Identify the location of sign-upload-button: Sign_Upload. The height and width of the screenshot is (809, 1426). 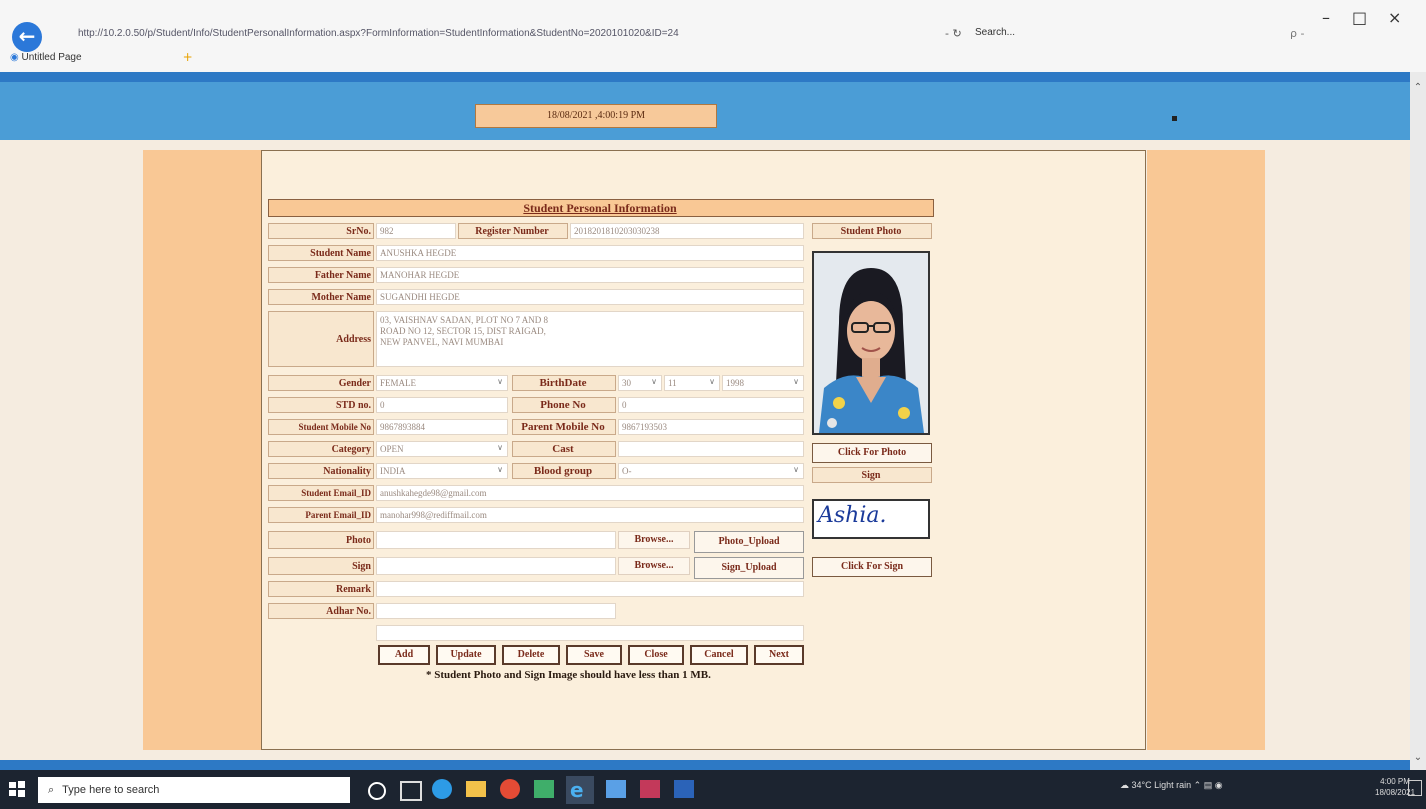
(749, 568).